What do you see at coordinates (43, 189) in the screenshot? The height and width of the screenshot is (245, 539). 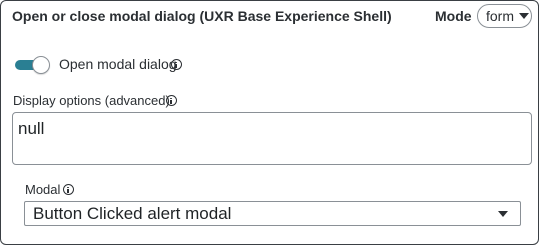 I see `modal-label: Modal` at bounding box center [43, 189].